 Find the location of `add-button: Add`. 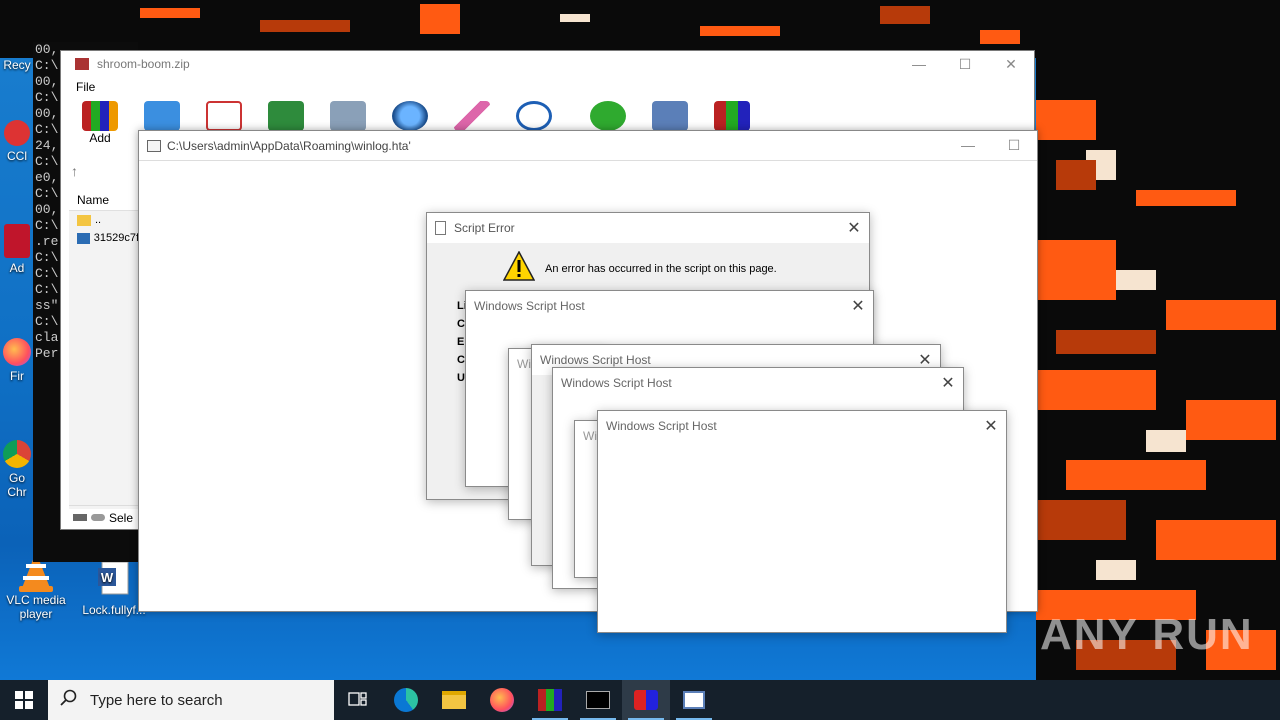

add-button: Add is located at coordinates (100, 127).